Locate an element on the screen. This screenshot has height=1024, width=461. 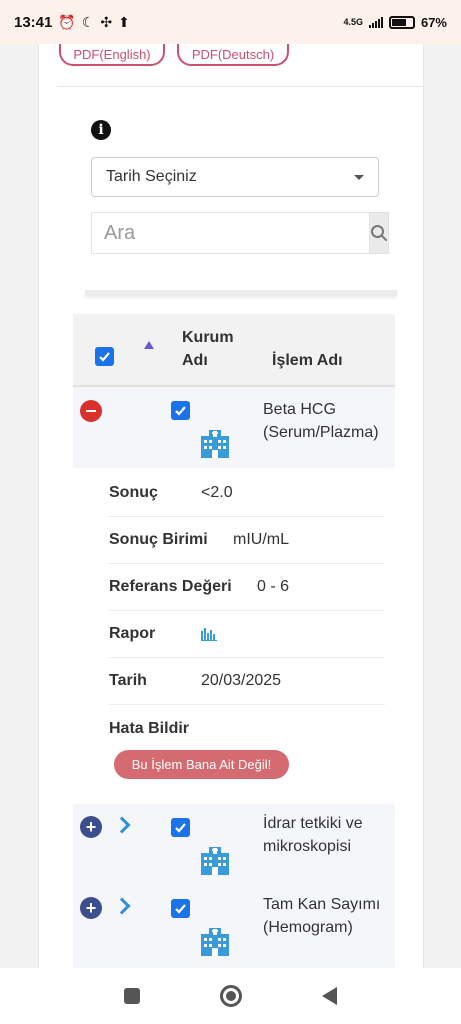
caret-down-icon is located at coordinates (359, 177).